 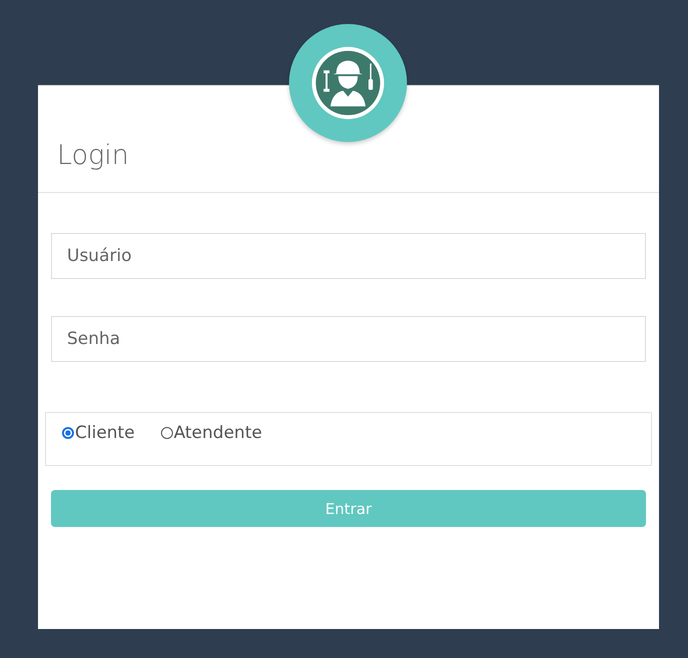 I want to click on radio-option: Atendente, so click(x=211, y=433).